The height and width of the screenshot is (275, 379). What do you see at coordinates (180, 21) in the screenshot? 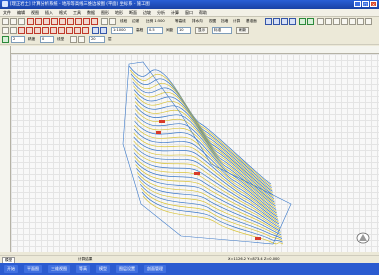
I see `tb-label-contour: 等高线` at bounding box center [180, 21].